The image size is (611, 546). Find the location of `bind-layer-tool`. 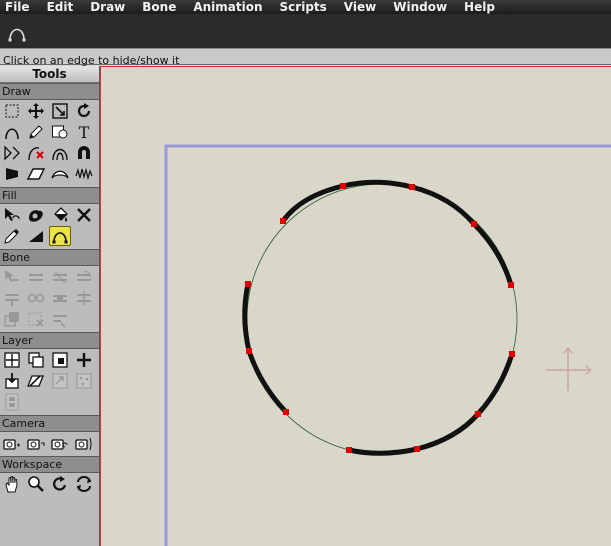

bind-layer-tool is located at coordinates (12, 319).